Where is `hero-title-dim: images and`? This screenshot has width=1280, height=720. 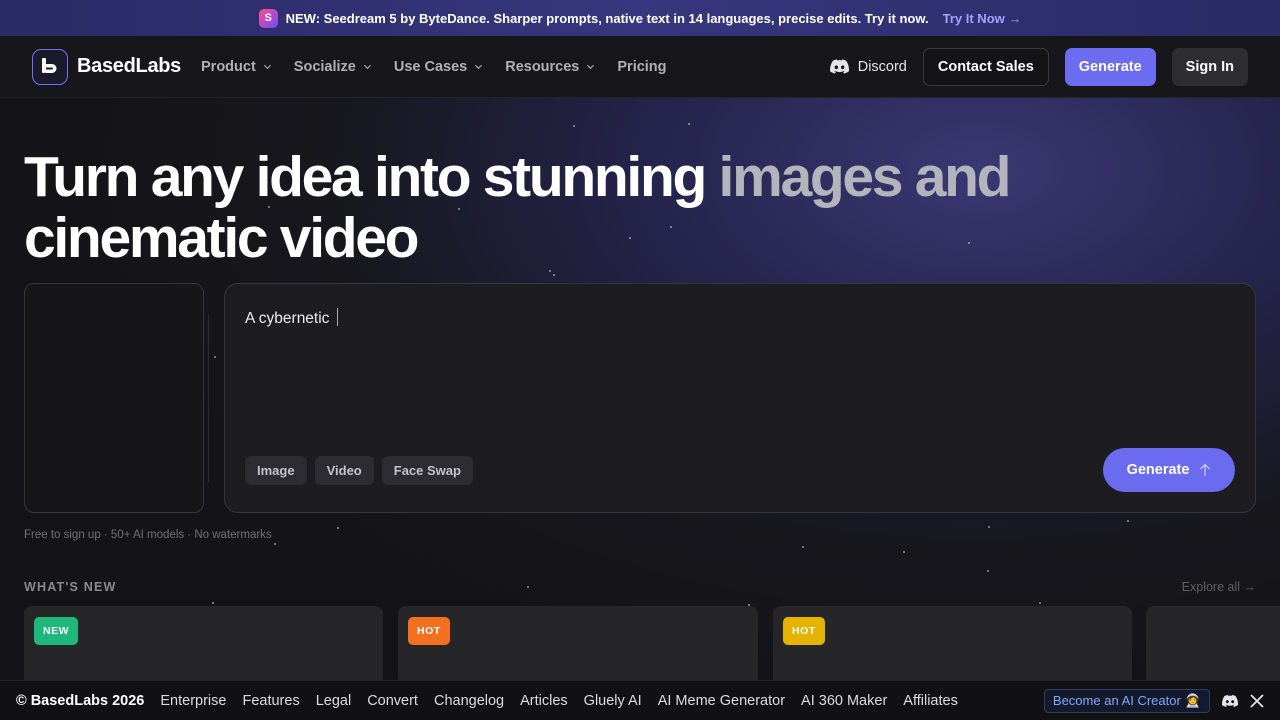 hero-title-dim: images and is located at coordinates (865, 177).